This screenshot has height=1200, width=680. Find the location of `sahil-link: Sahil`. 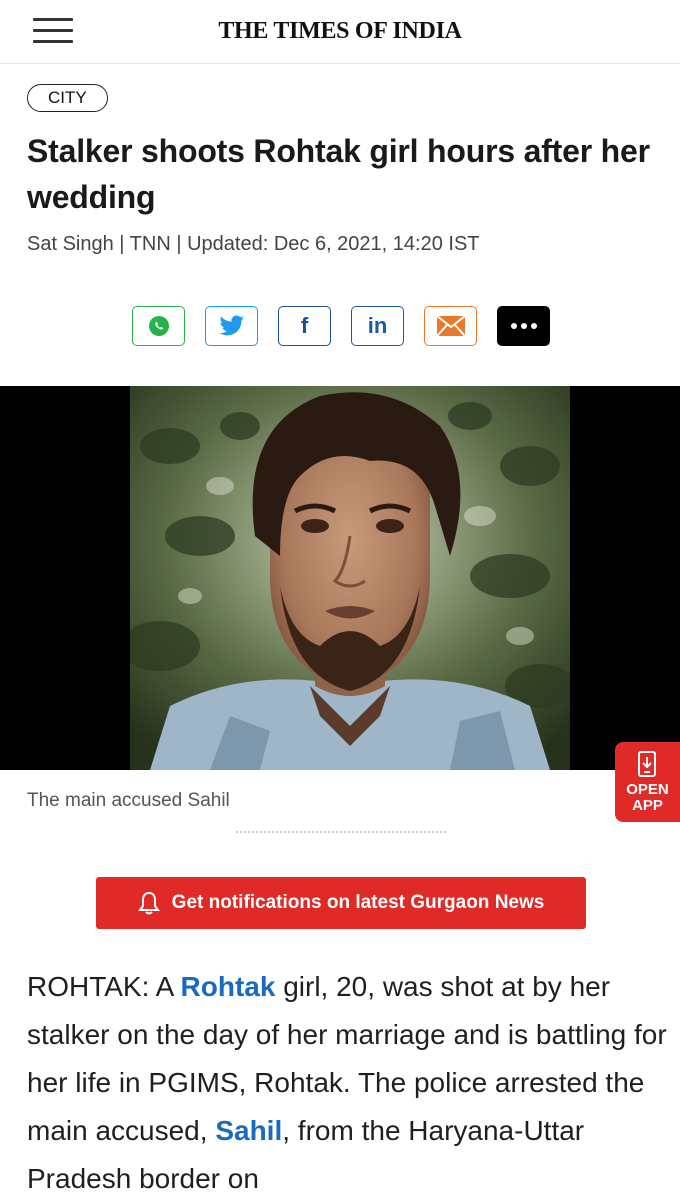

sahil-link: Sahil is located at coordinates (248, 1130).